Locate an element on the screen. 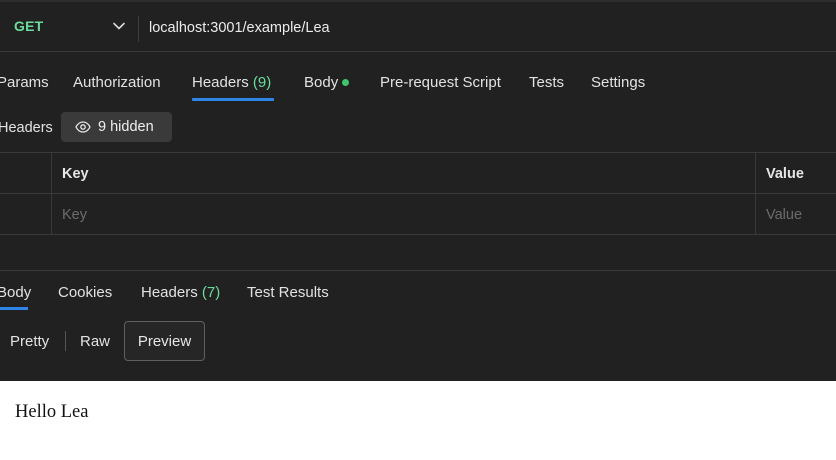 The height and width of the screenshot is (460, 836). response-tab-body: Body is located at coordinates (15, 292).